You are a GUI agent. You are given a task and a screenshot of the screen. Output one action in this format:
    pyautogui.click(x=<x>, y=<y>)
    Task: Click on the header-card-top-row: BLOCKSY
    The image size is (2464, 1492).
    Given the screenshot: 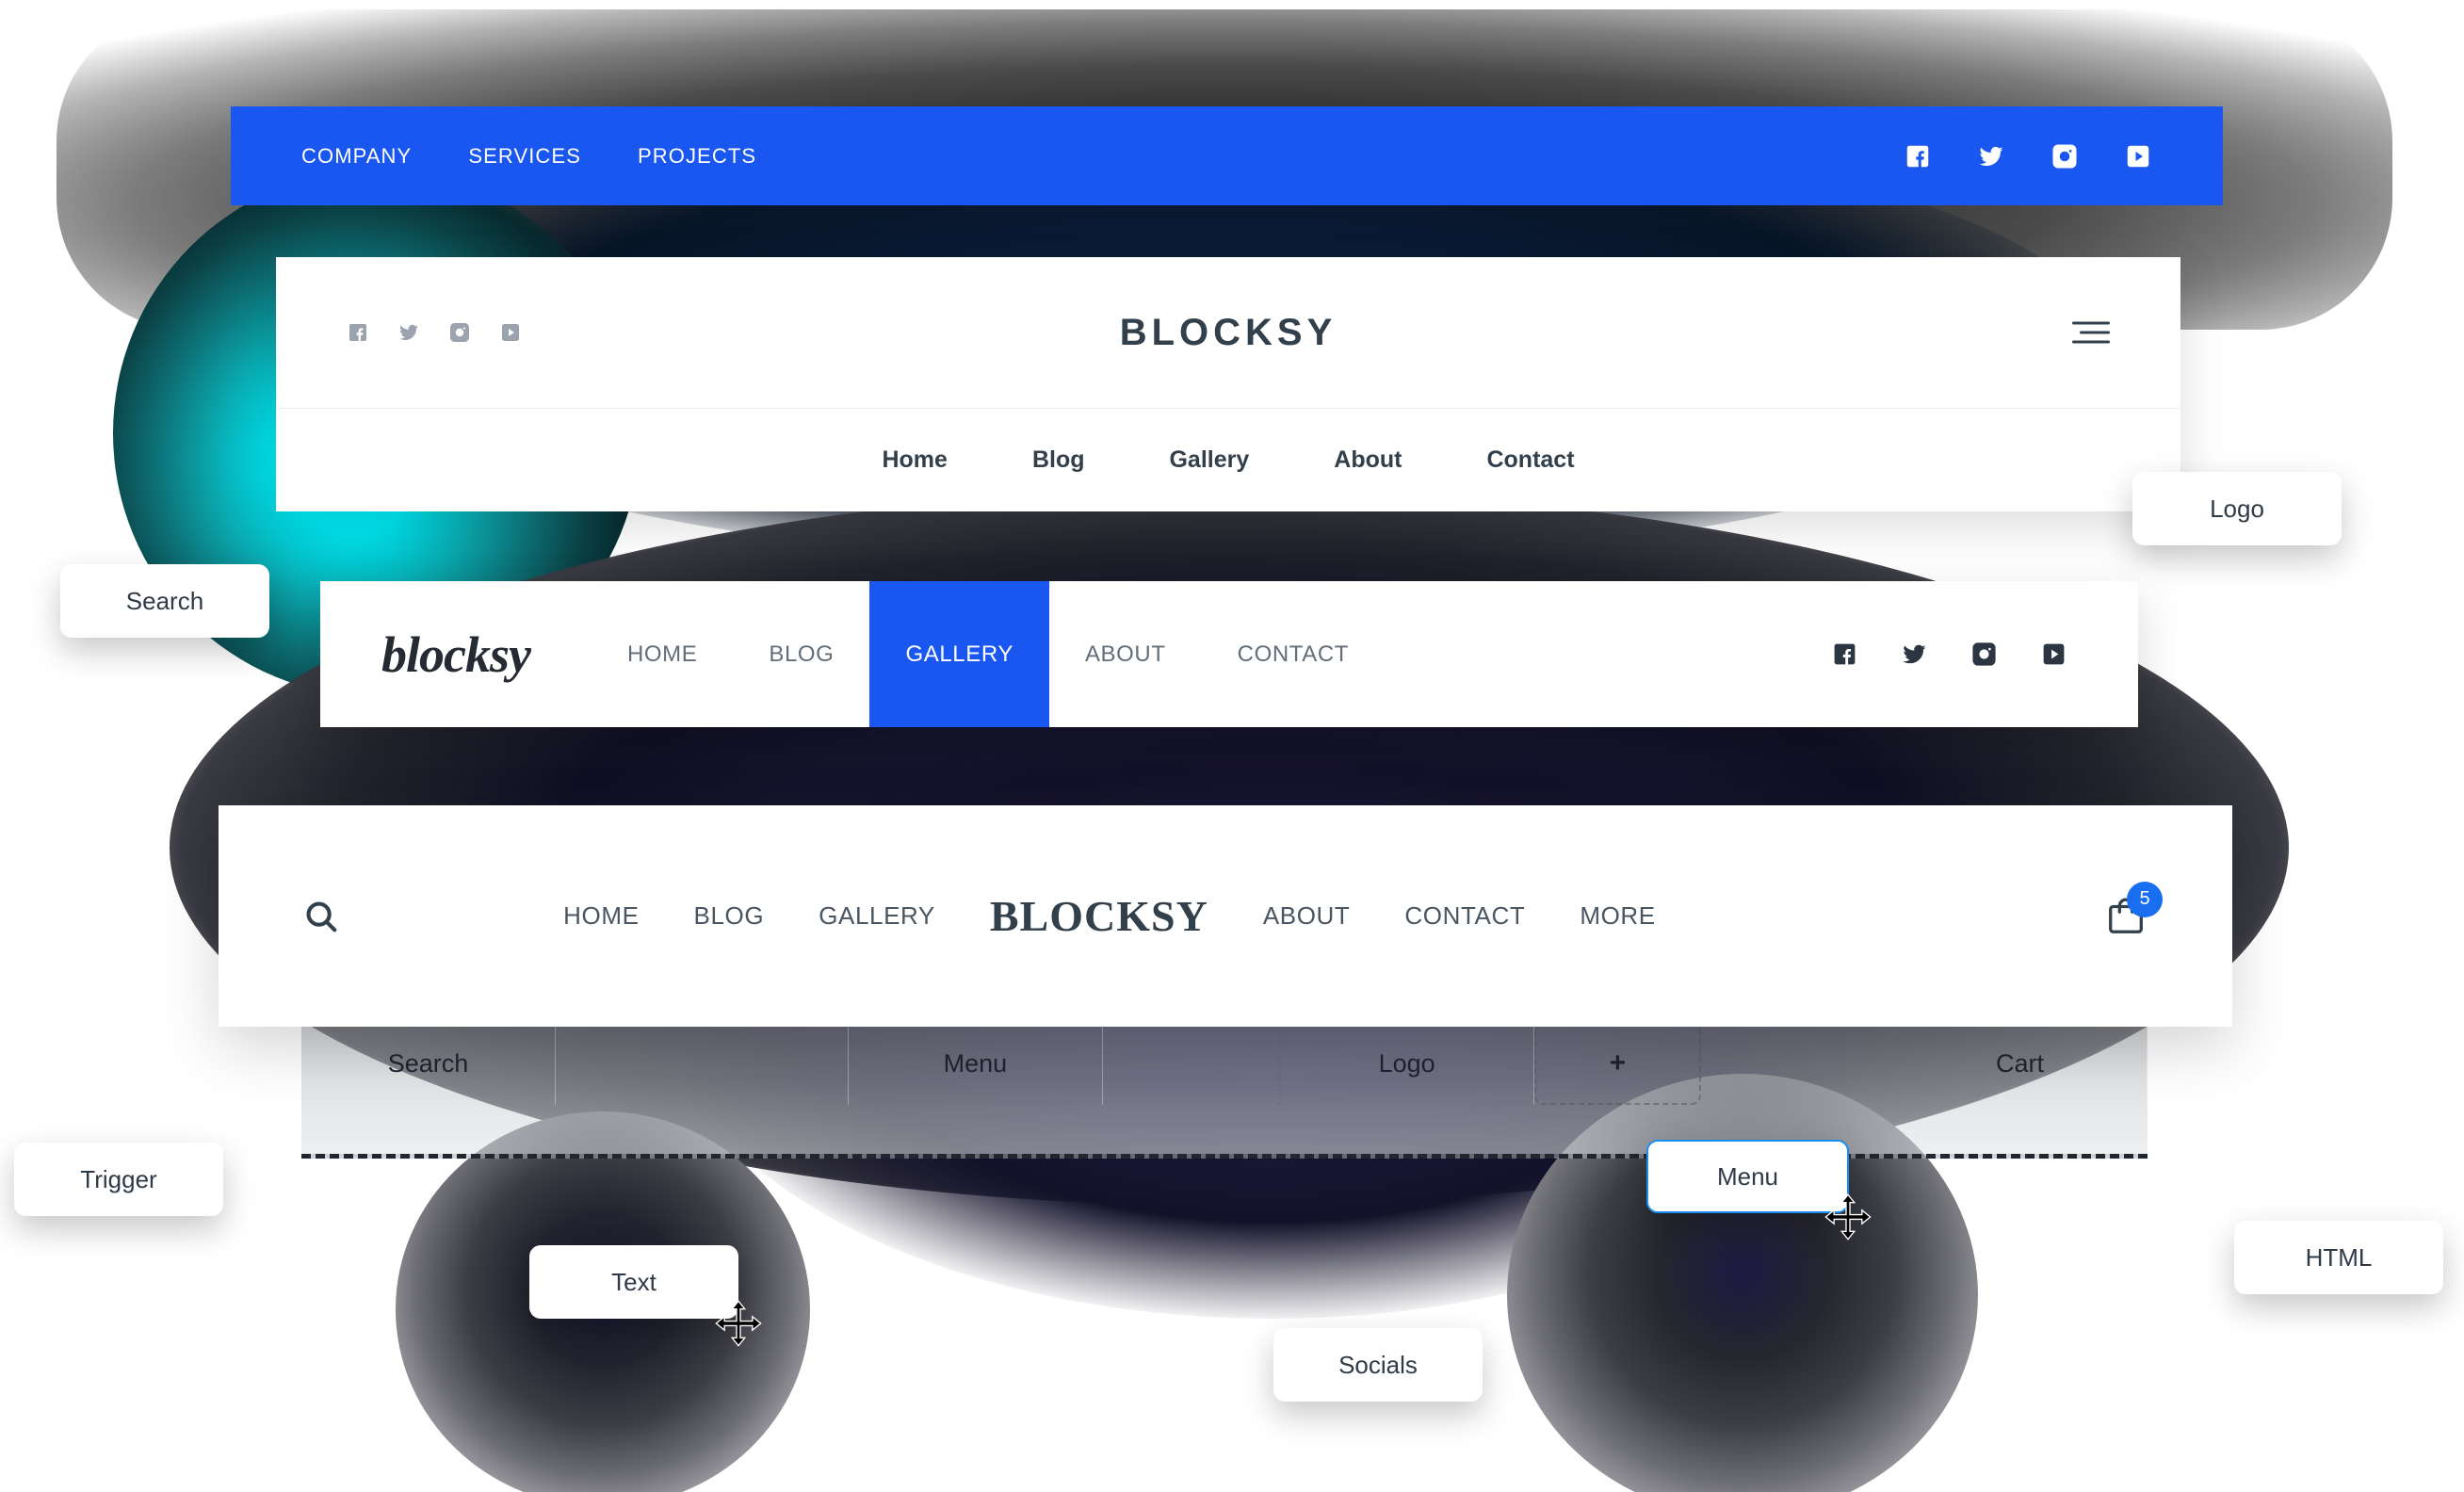 What is the action you would take?
    pyautogui.click(x=1228, y=332)
    